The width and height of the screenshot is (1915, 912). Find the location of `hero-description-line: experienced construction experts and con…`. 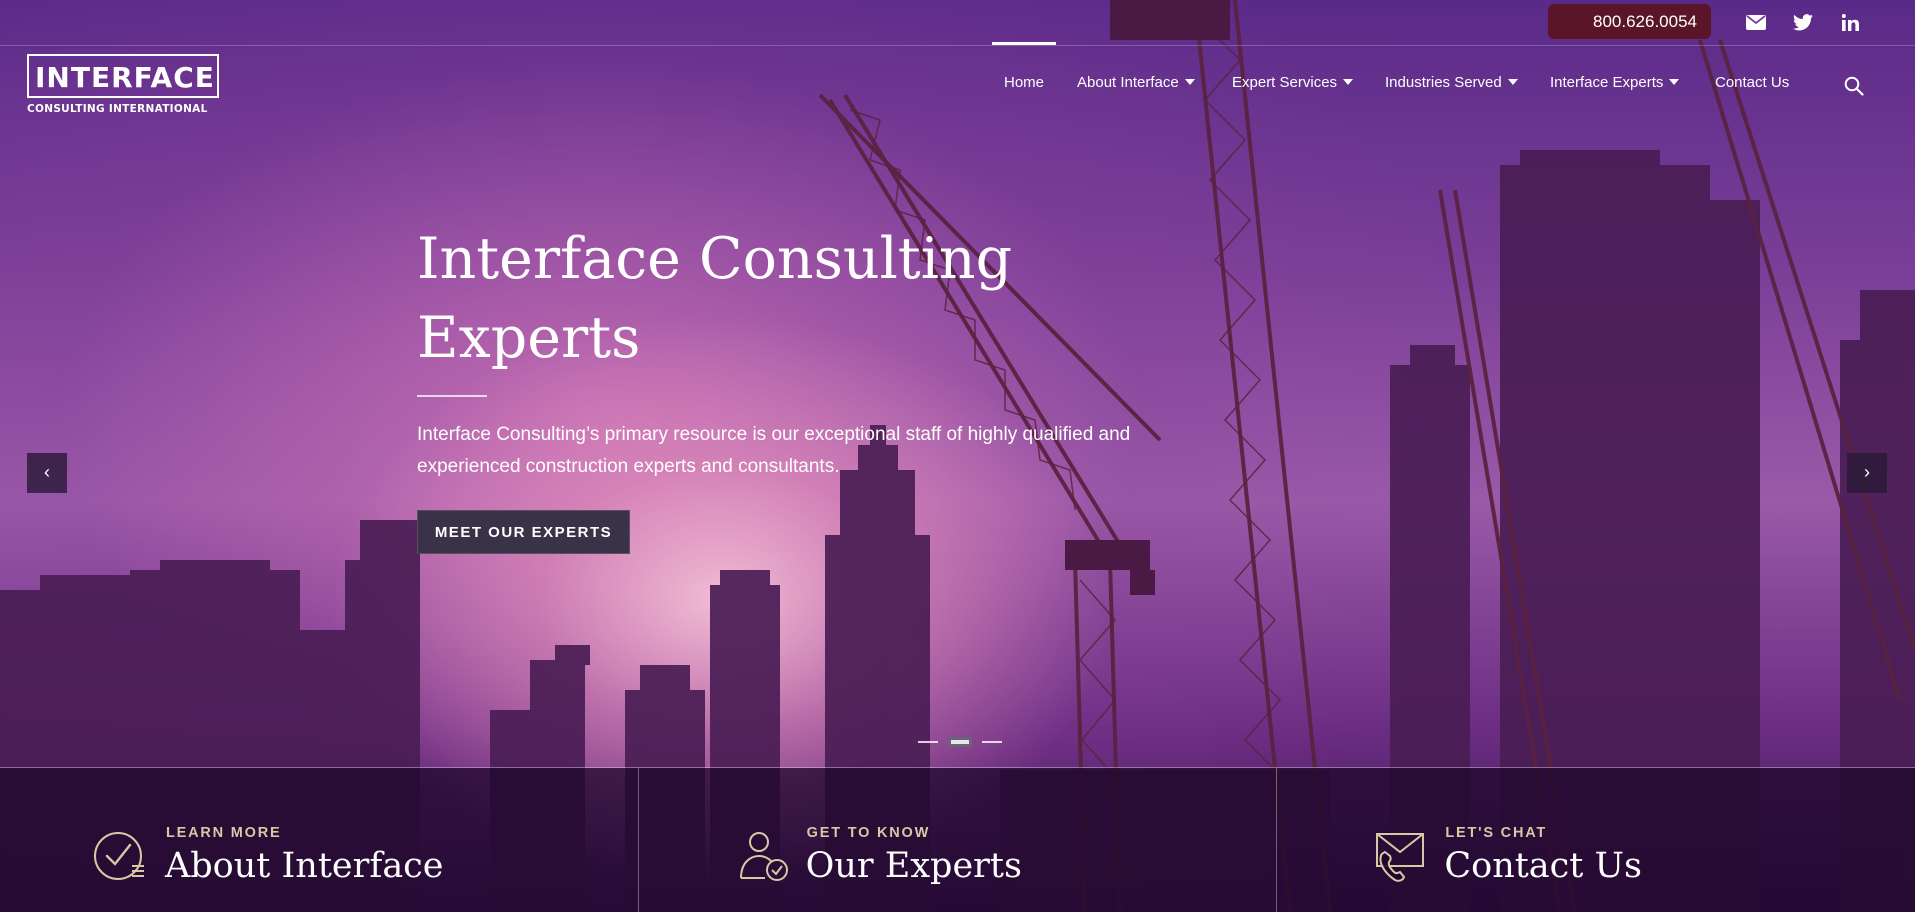

hero-description-line: experienced construction experts and con… is located at coordinates (628, 466).